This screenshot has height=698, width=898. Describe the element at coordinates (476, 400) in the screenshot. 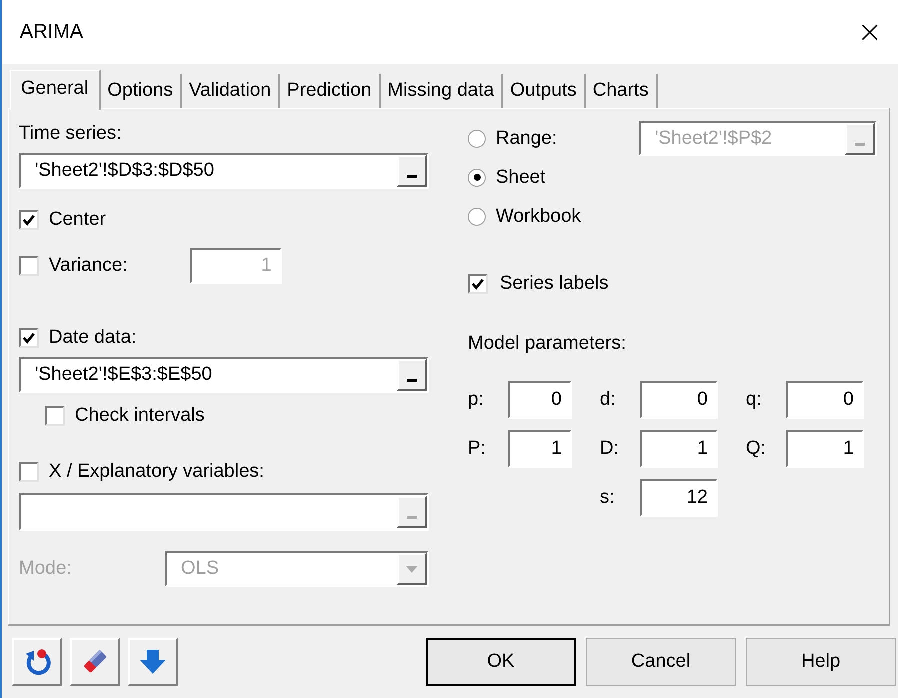

I see `field-label: p:` at that location.